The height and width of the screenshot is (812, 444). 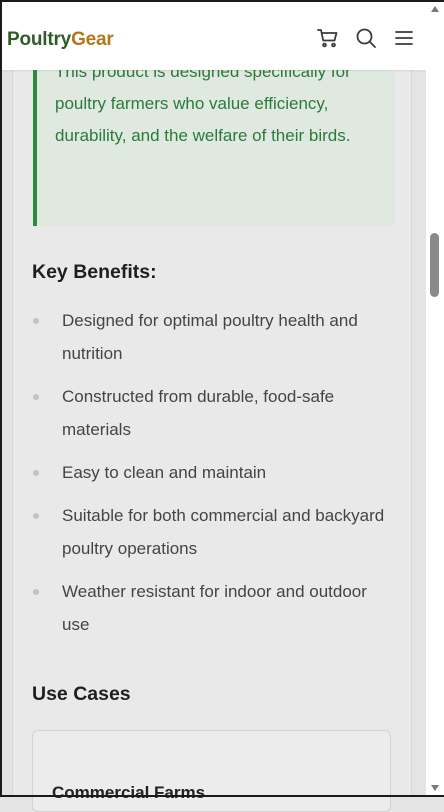 I want to click on use-cases-heading: Use Cases, so click(x=81, y=694).